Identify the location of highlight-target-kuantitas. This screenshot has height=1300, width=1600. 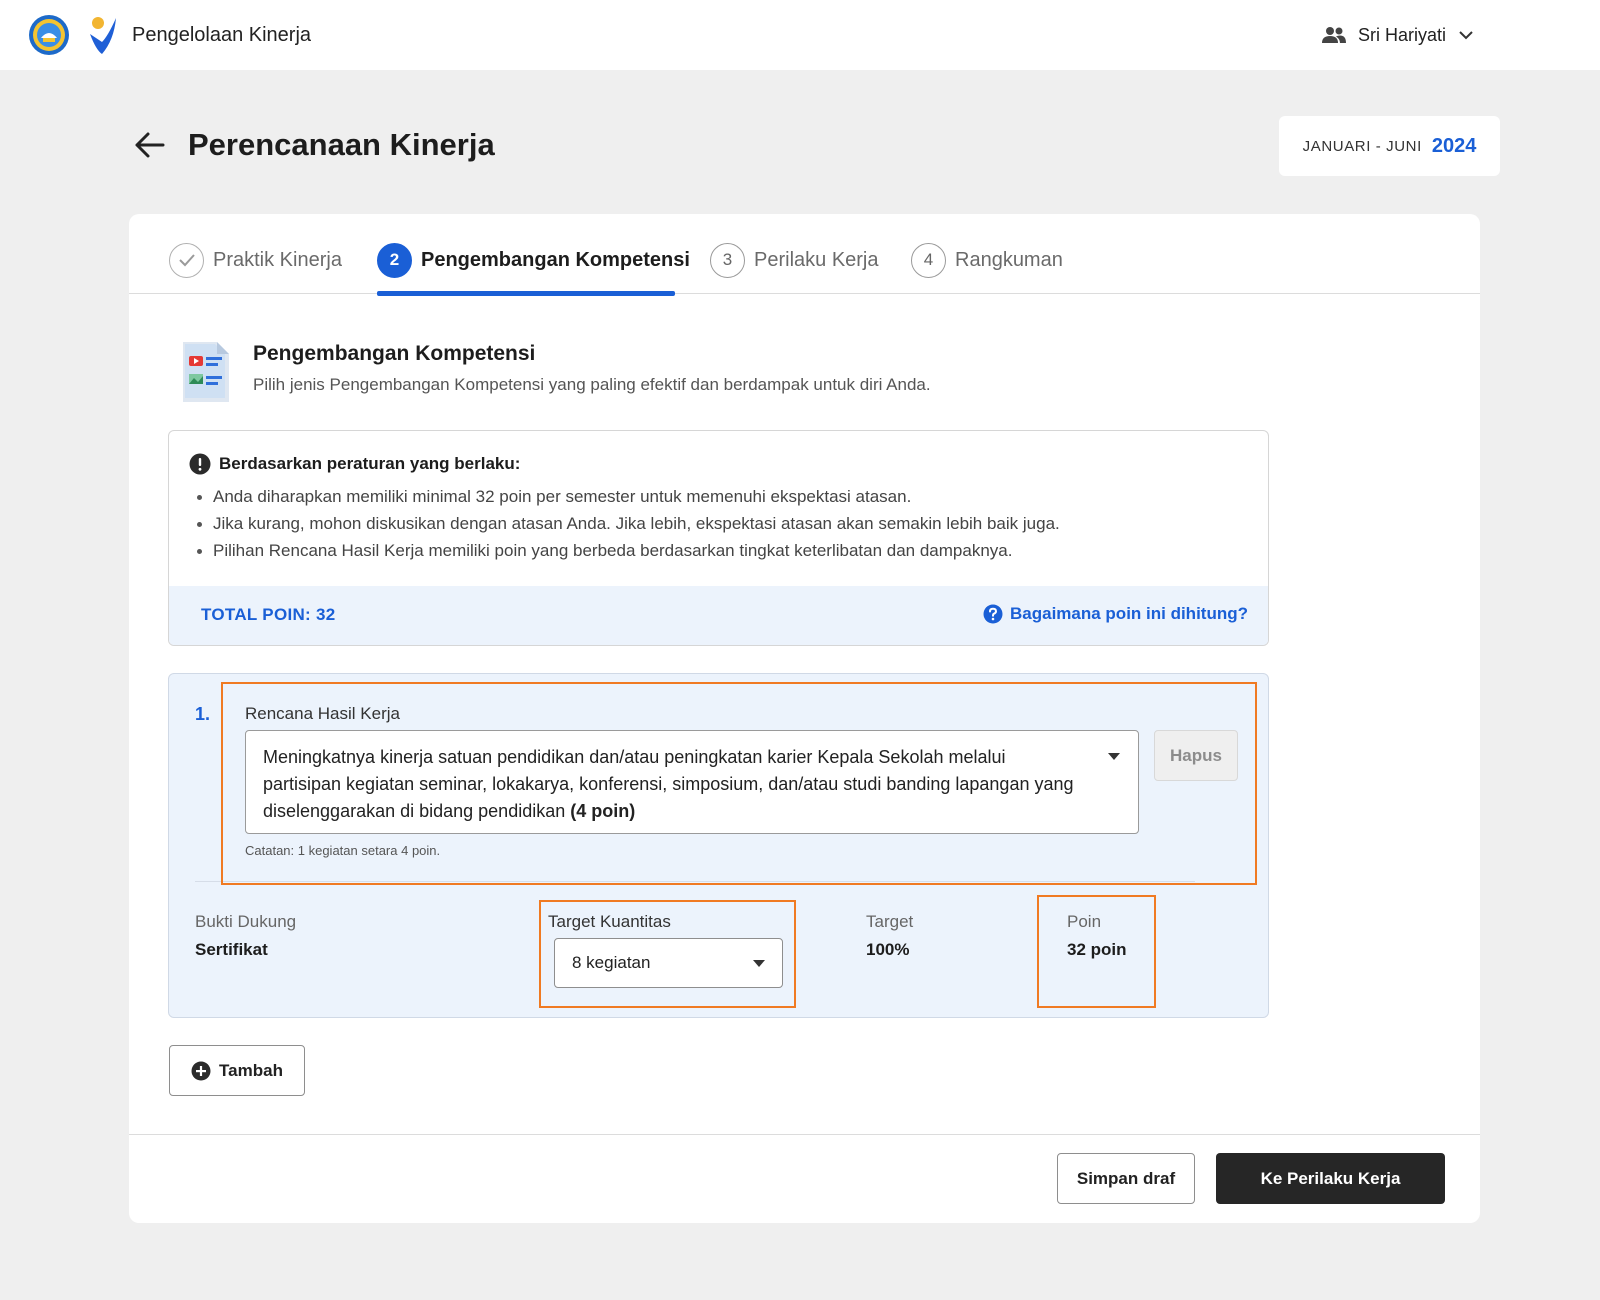
(667, 954).